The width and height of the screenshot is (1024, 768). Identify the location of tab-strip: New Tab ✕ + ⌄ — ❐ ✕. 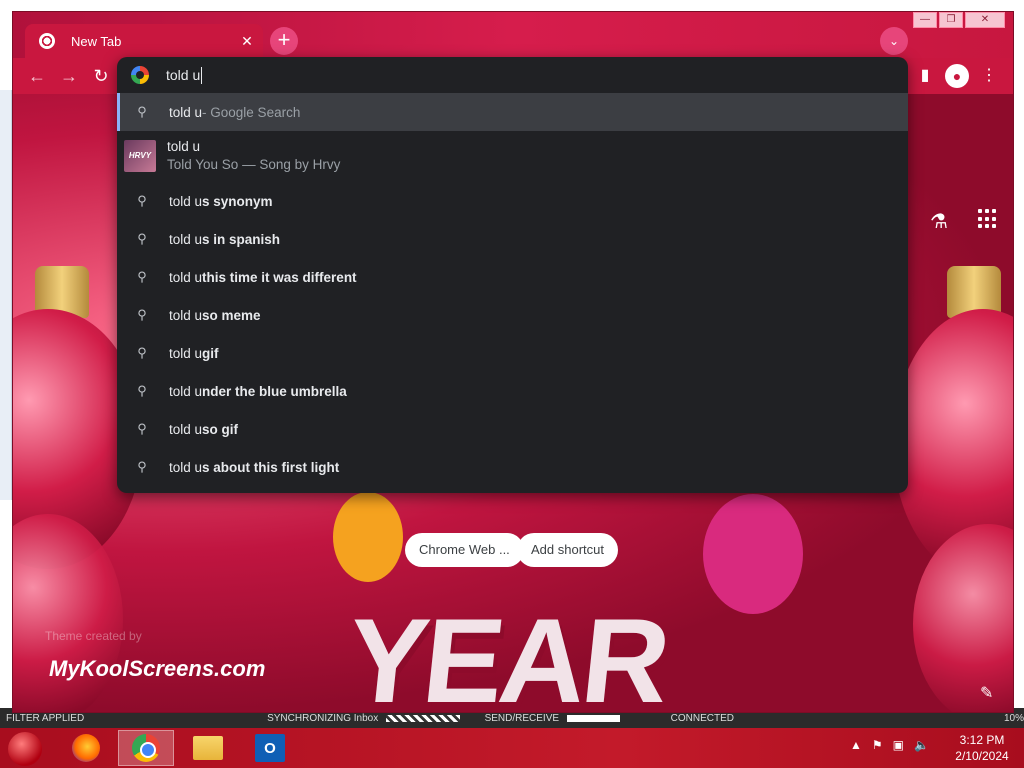
(513, 35).